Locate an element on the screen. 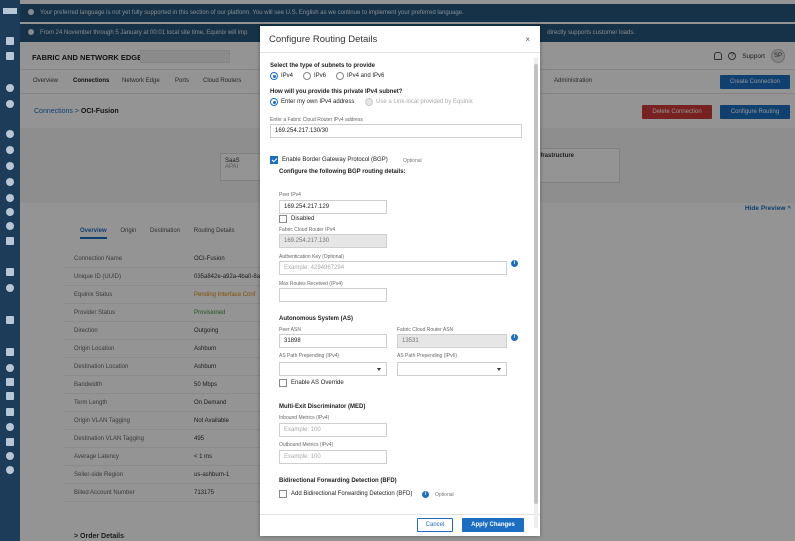  monitor-icon is located at coordinates (10, 352).